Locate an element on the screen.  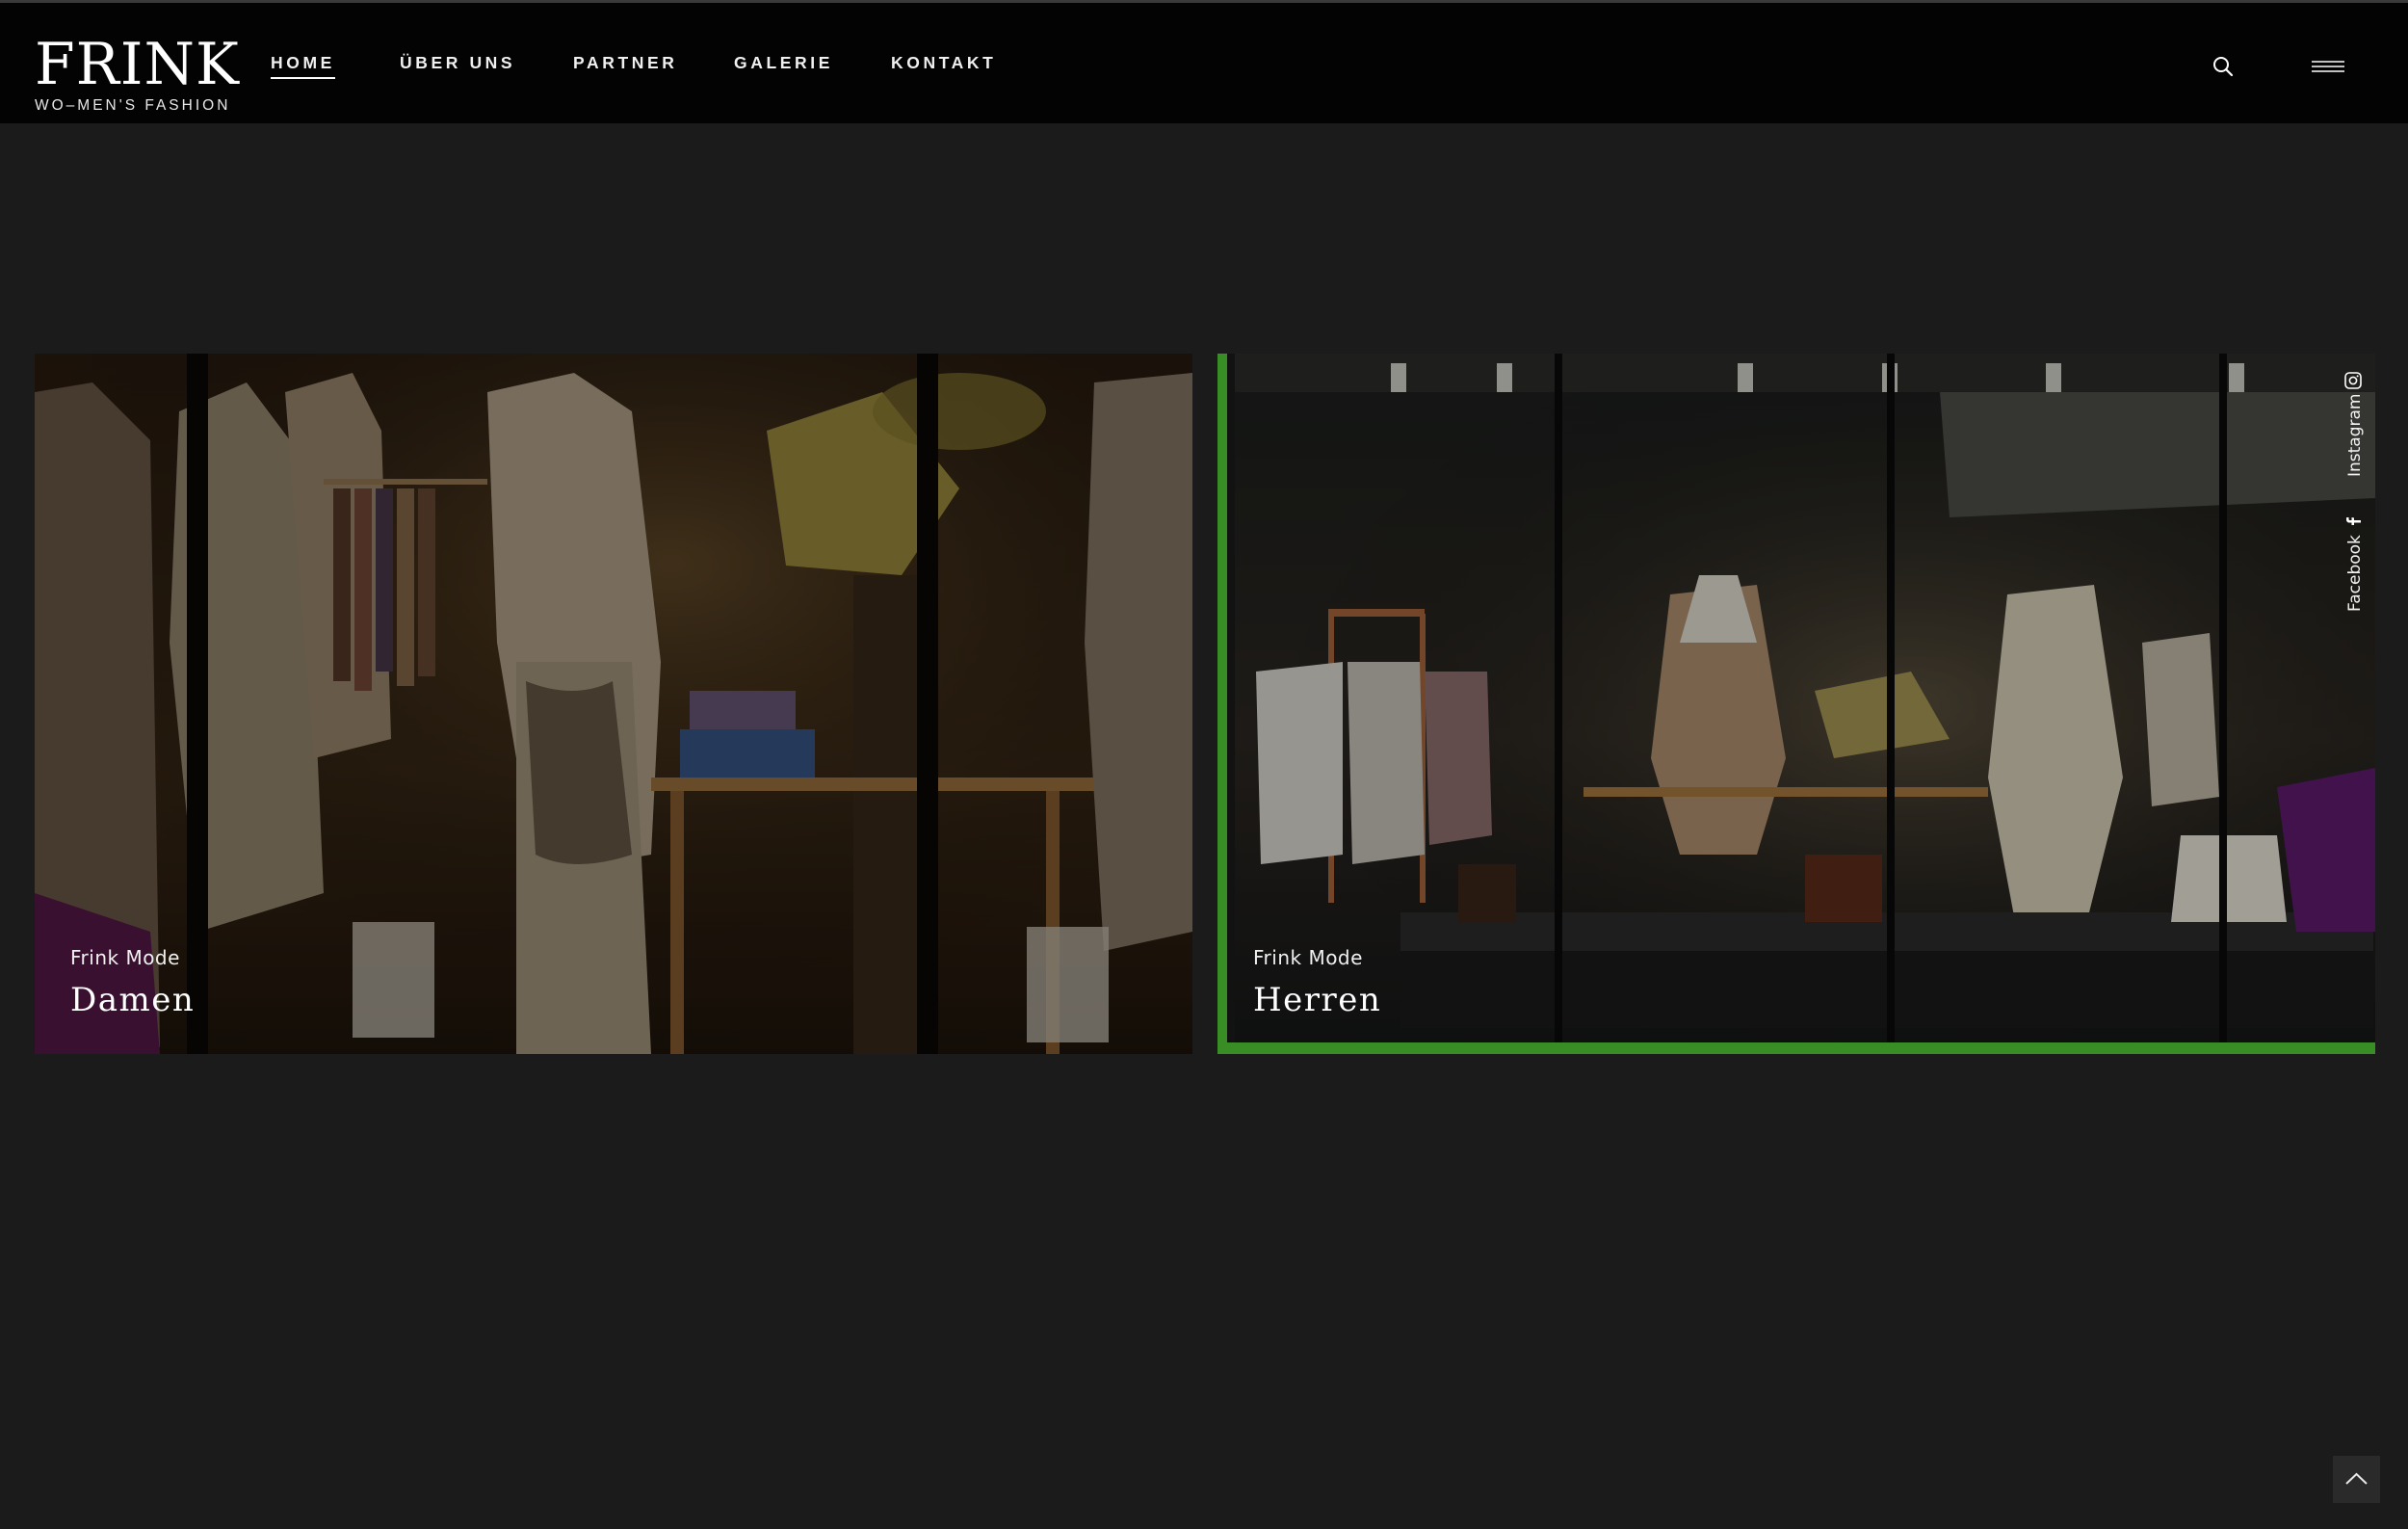
logo: FRINK WO–MEN'S FASHION is located at coordinates (137, 73).